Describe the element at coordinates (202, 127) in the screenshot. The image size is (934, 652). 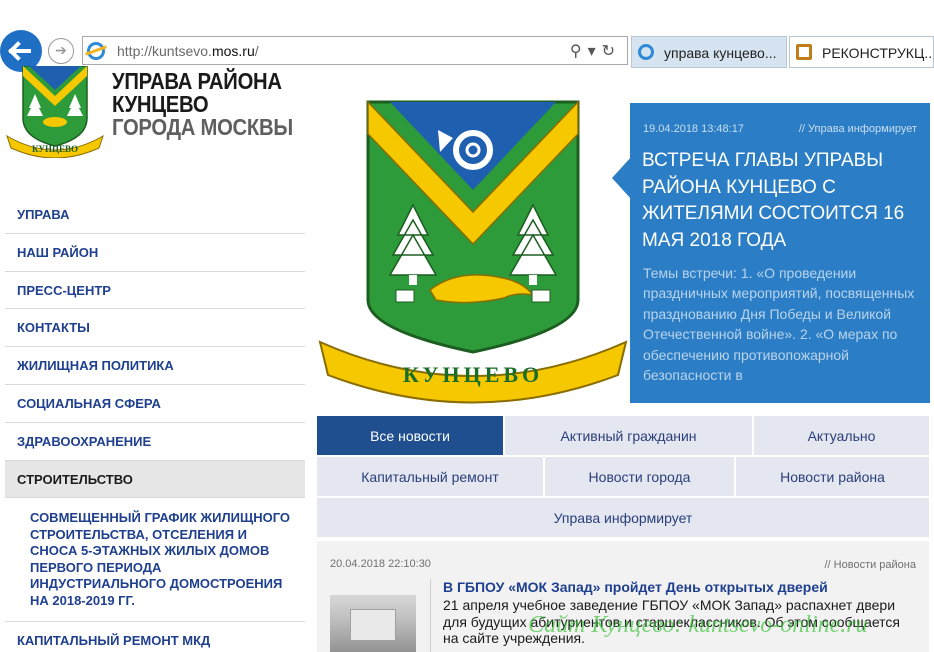
I see `site-title-line3: ГОРОДА МОСКВЫ` at that location.